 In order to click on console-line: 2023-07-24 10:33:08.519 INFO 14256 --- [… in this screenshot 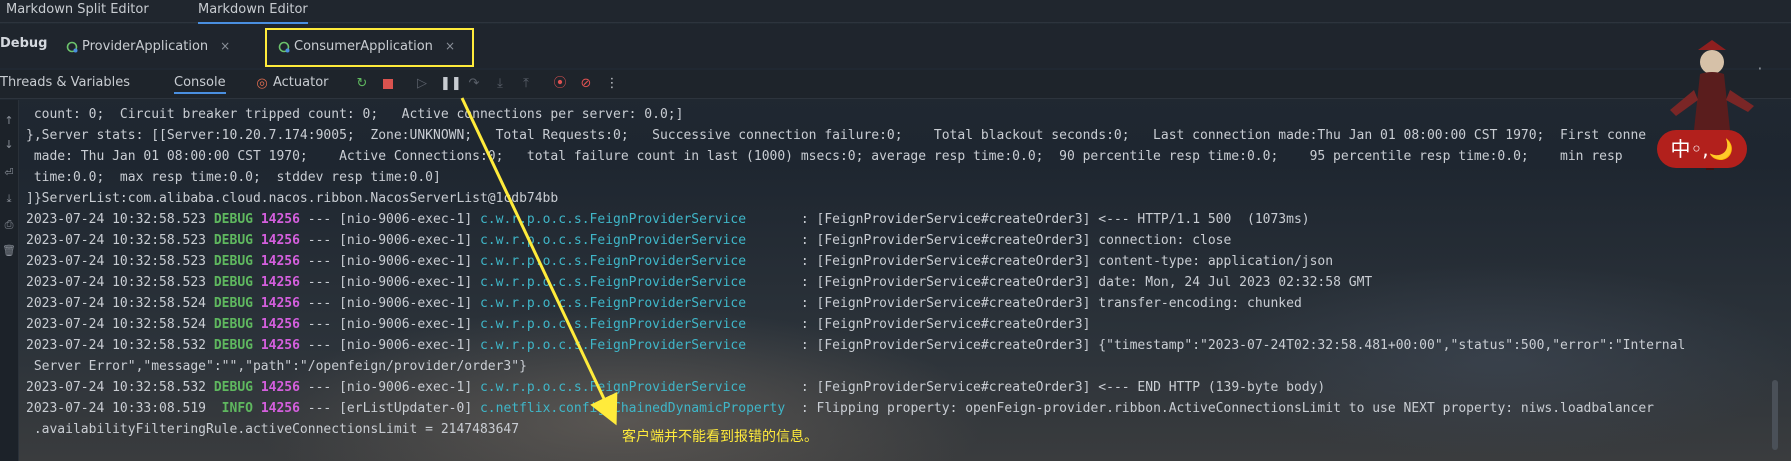, I will do `click(908, 408)`.